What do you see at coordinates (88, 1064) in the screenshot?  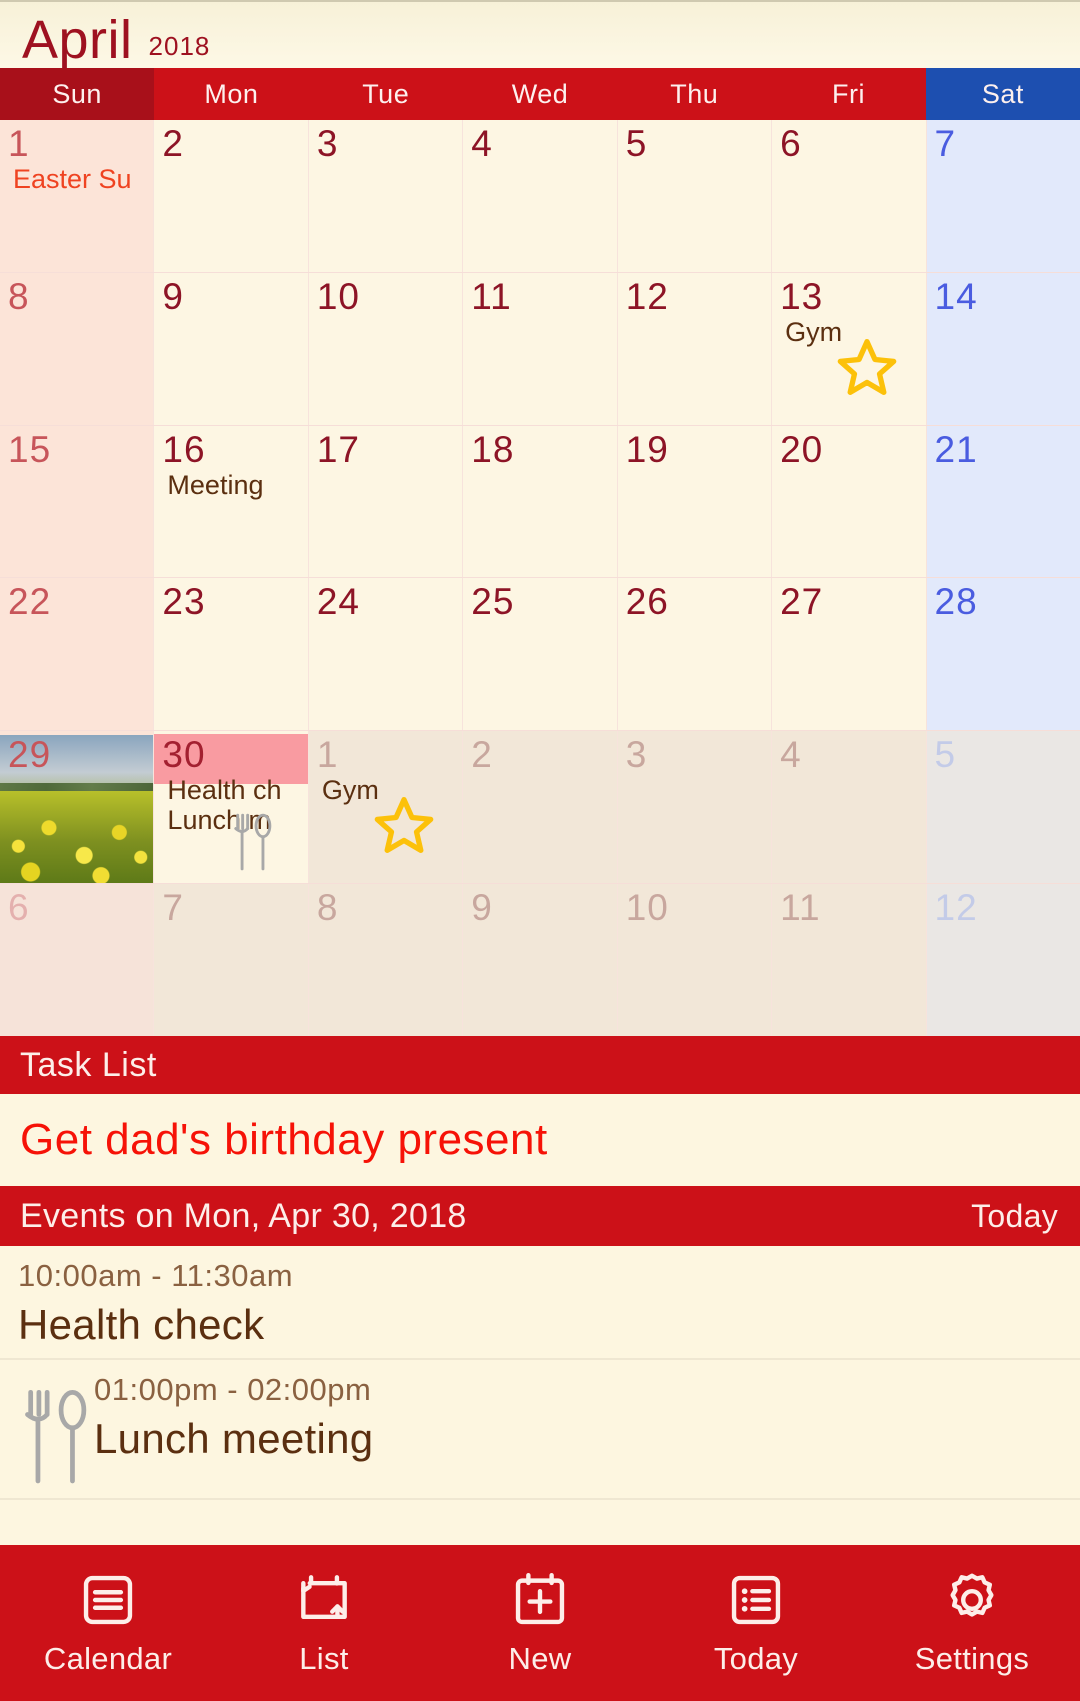 I see `task-list-title: Task List` at bounding box center [88, 1064].